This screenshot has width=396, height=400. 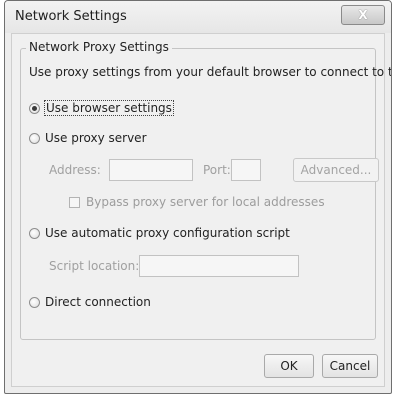 I want to click on radio-direct-connection, so click(x=34, y=302).